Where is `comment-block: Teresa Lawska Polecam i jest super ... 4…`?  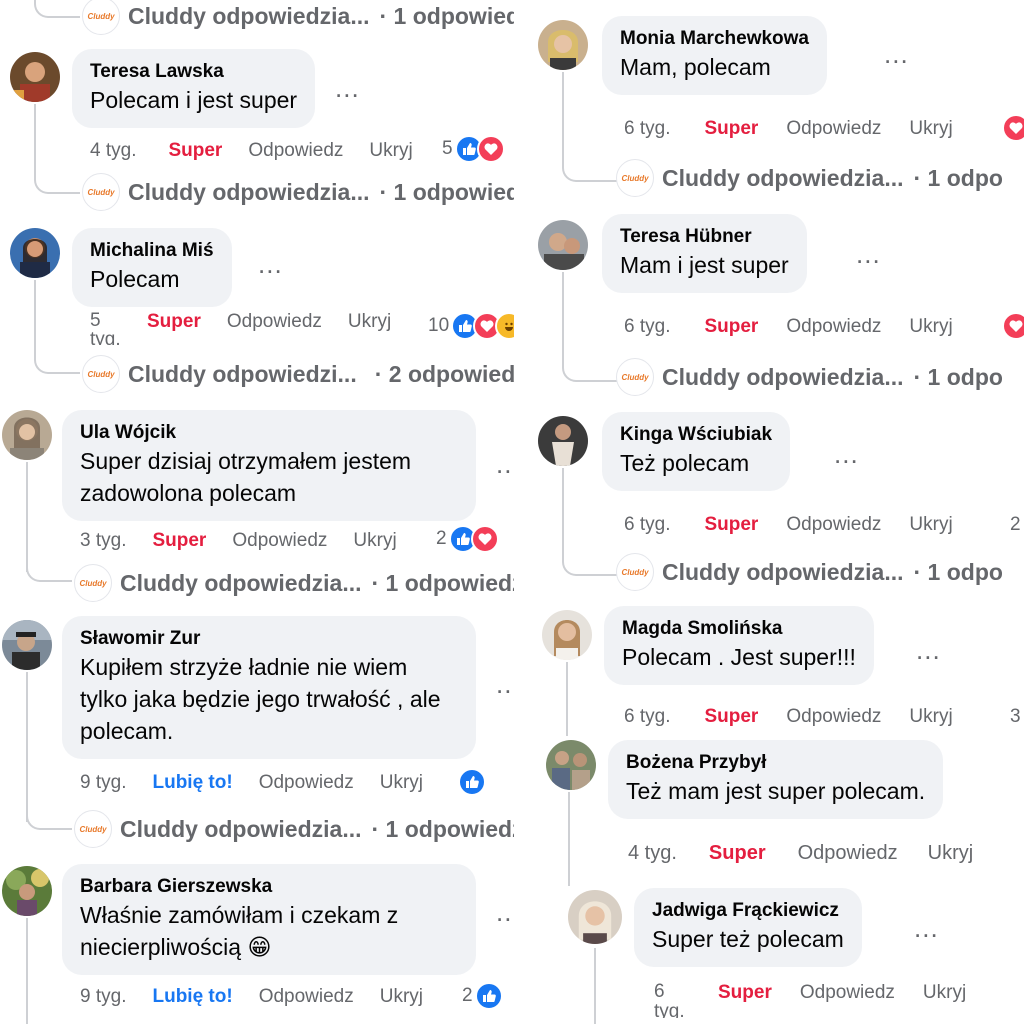
comment-block: Teresa Lawska Polecam i jest super ... 4… is located at coordinates (257, 127).